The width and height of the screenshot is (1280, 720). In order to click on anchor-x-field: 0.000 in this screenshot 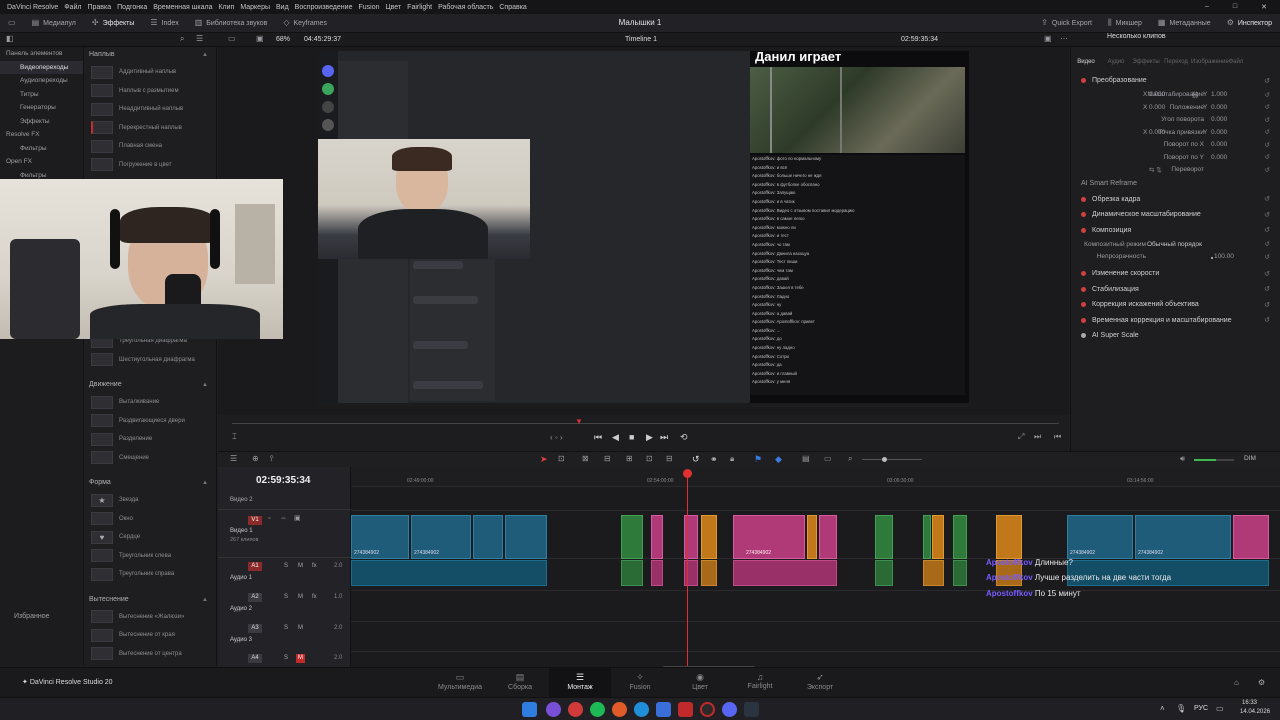, I will do `click(1157, 132)`.